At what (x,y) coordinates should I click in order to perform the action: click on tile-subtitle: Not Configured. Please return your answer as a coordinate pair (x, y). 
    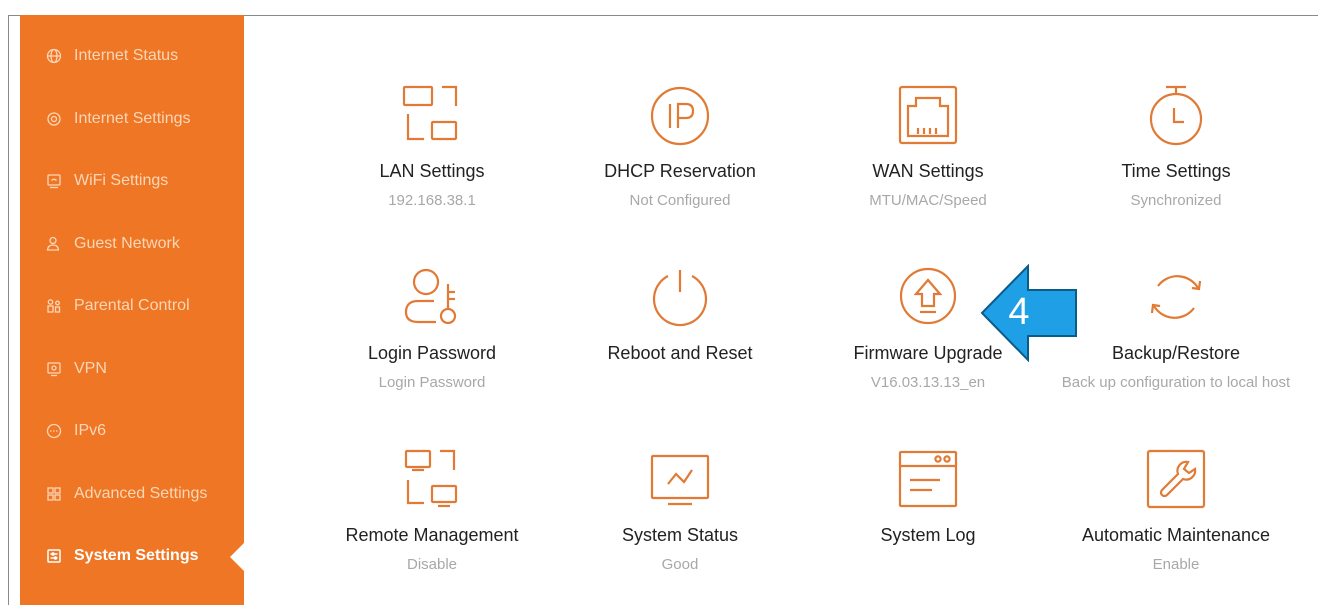
    Looking at the image, I should click on (680, 200).